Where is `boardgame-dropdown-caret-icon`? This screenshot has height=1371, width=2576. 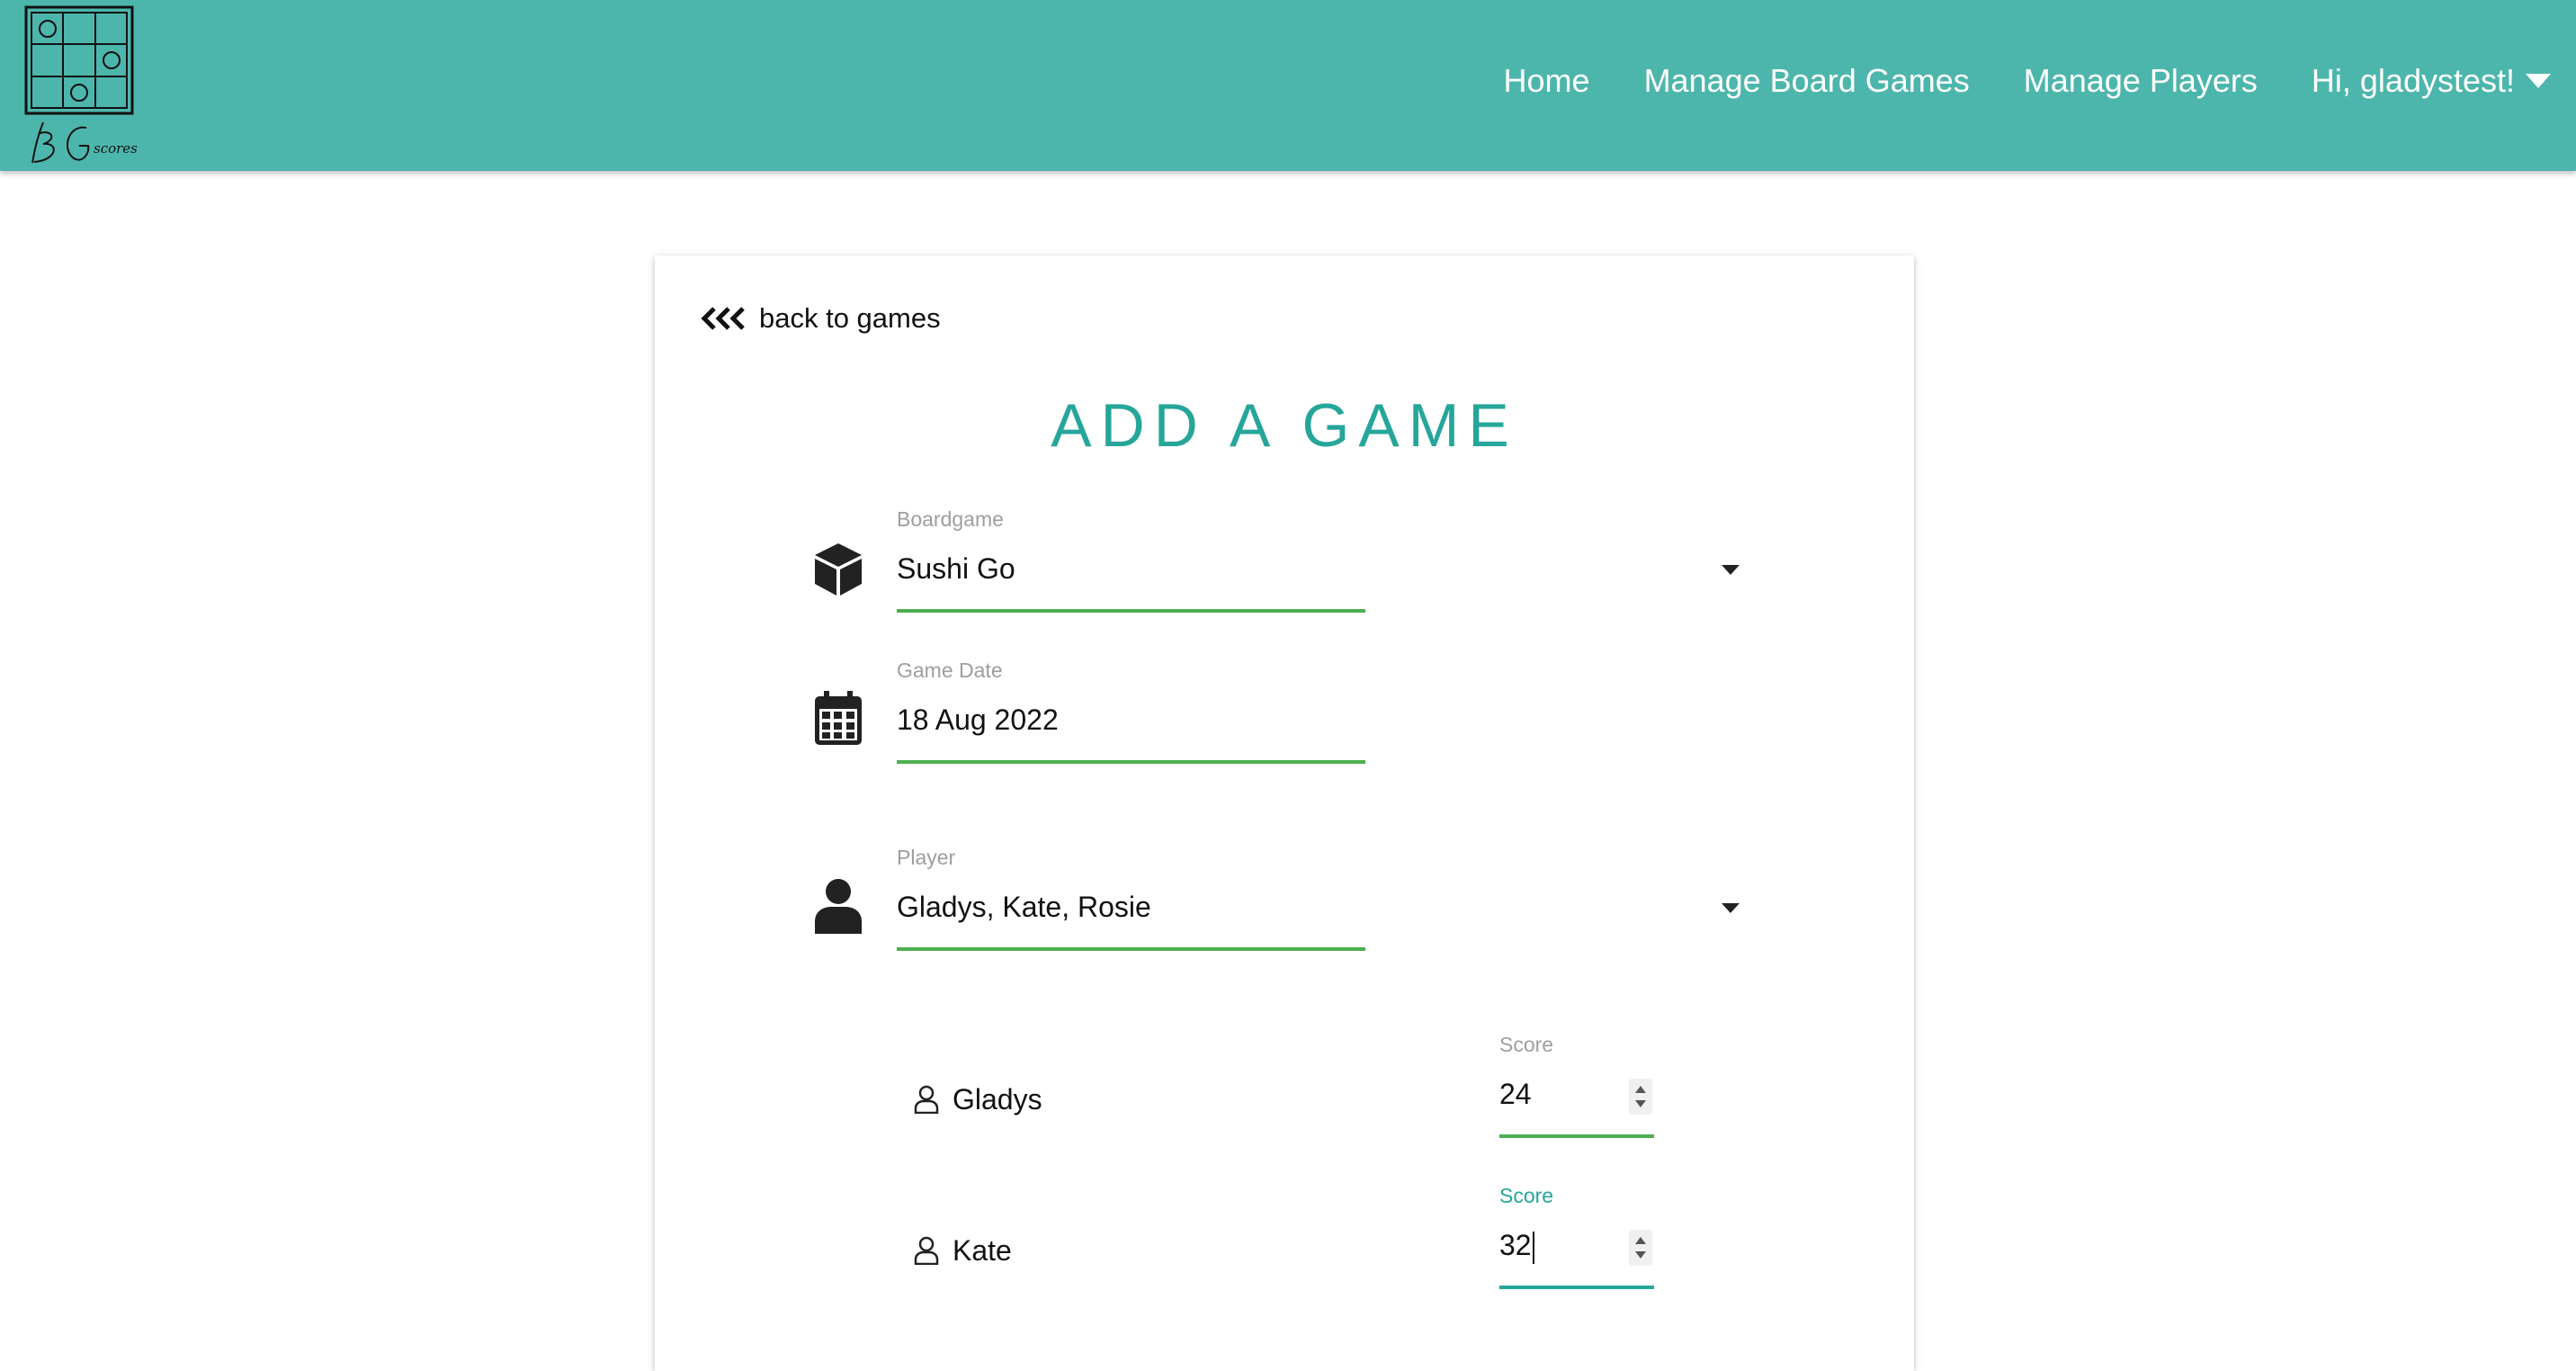
boardgame-dropdown-caret-icon is located at coordinates (1731, 570).